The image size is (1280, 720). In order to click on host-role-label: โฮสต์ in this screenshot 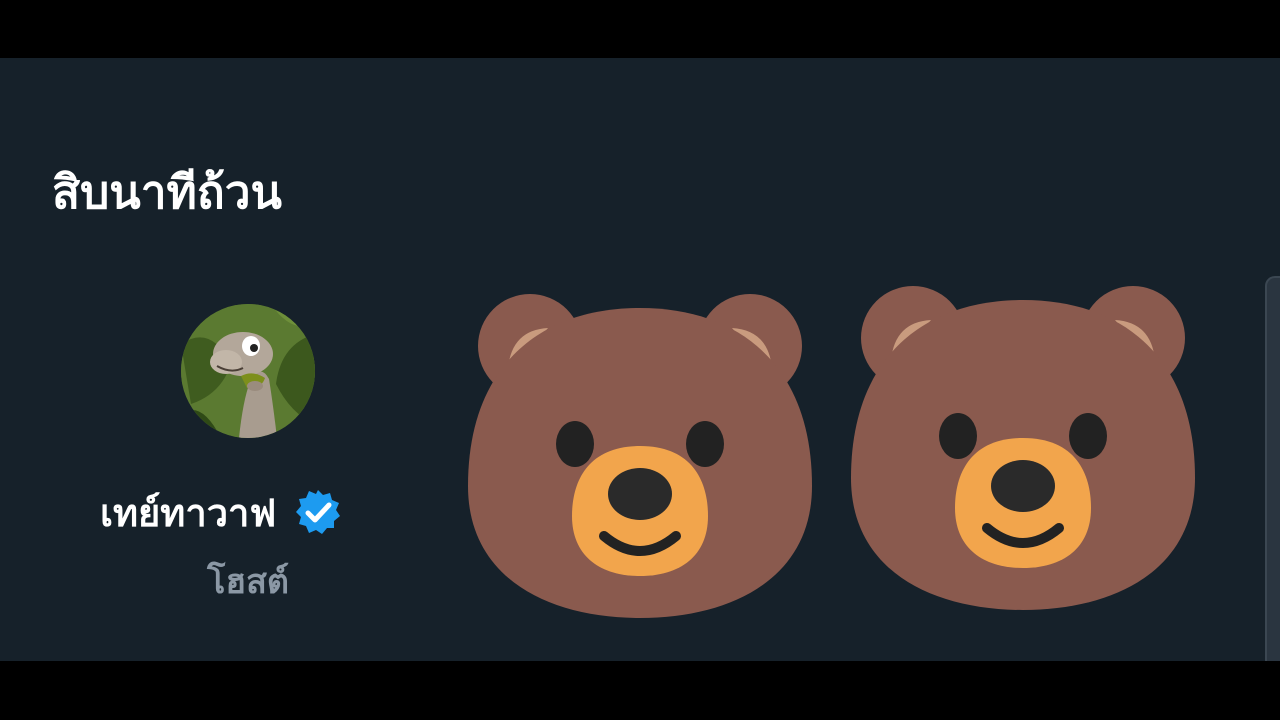, I will do `click(248, 582)`.